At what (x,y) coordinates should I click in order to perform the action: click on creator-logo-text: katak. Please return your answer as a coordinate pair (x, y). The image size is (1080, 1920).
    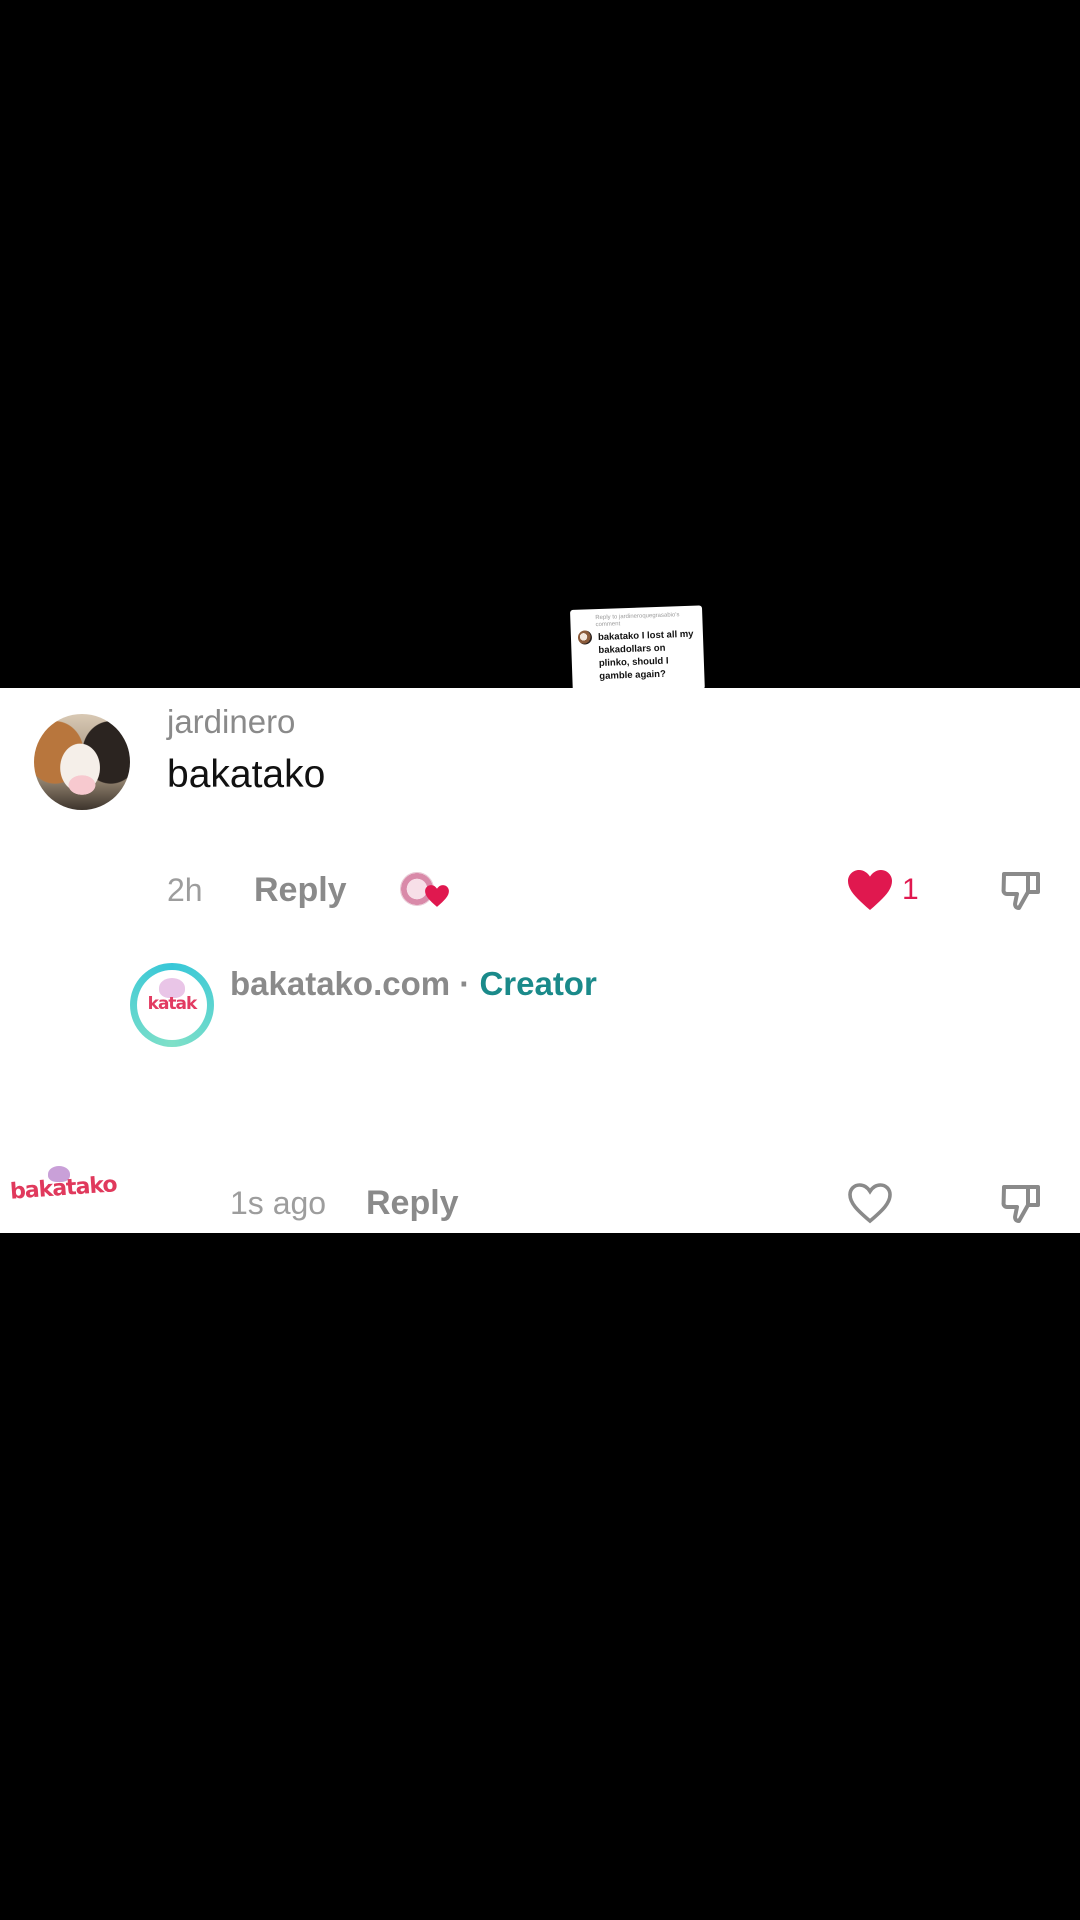
    Looking at the image, I should click on (172, 1004).